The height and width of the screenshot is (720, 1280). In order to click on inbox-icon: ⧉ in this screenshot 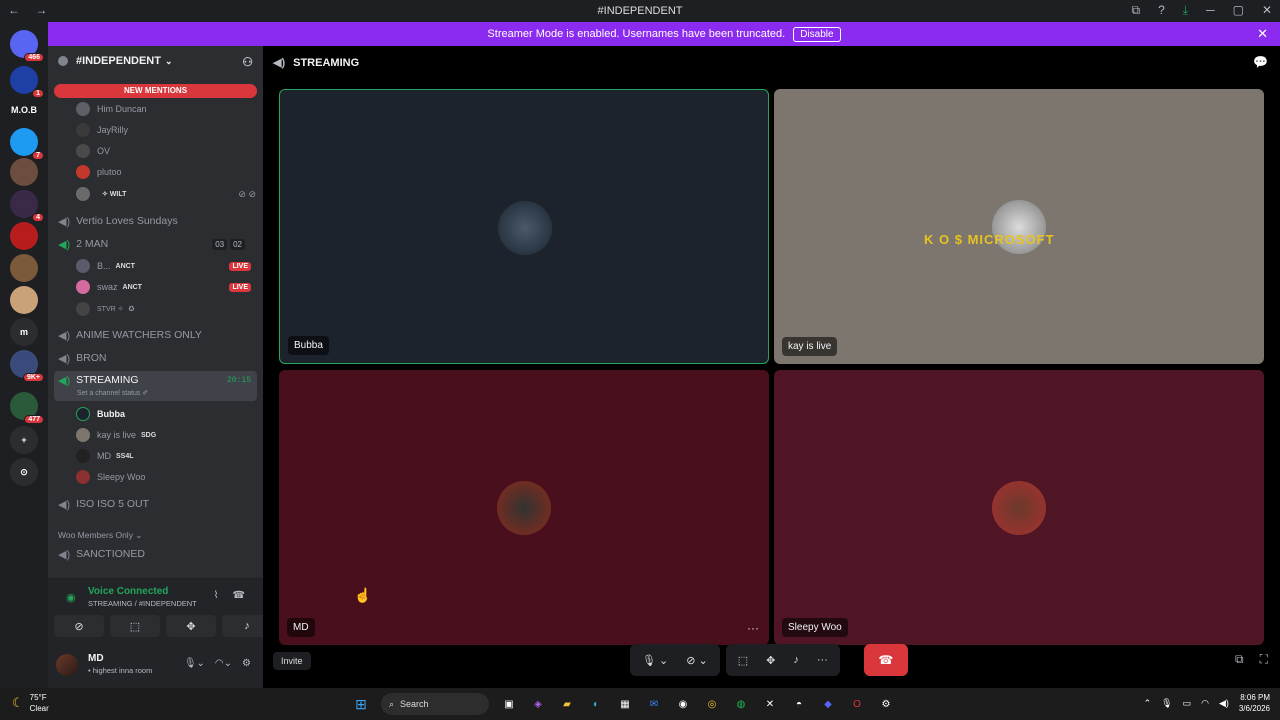, I will do `click(1136, 10)`.